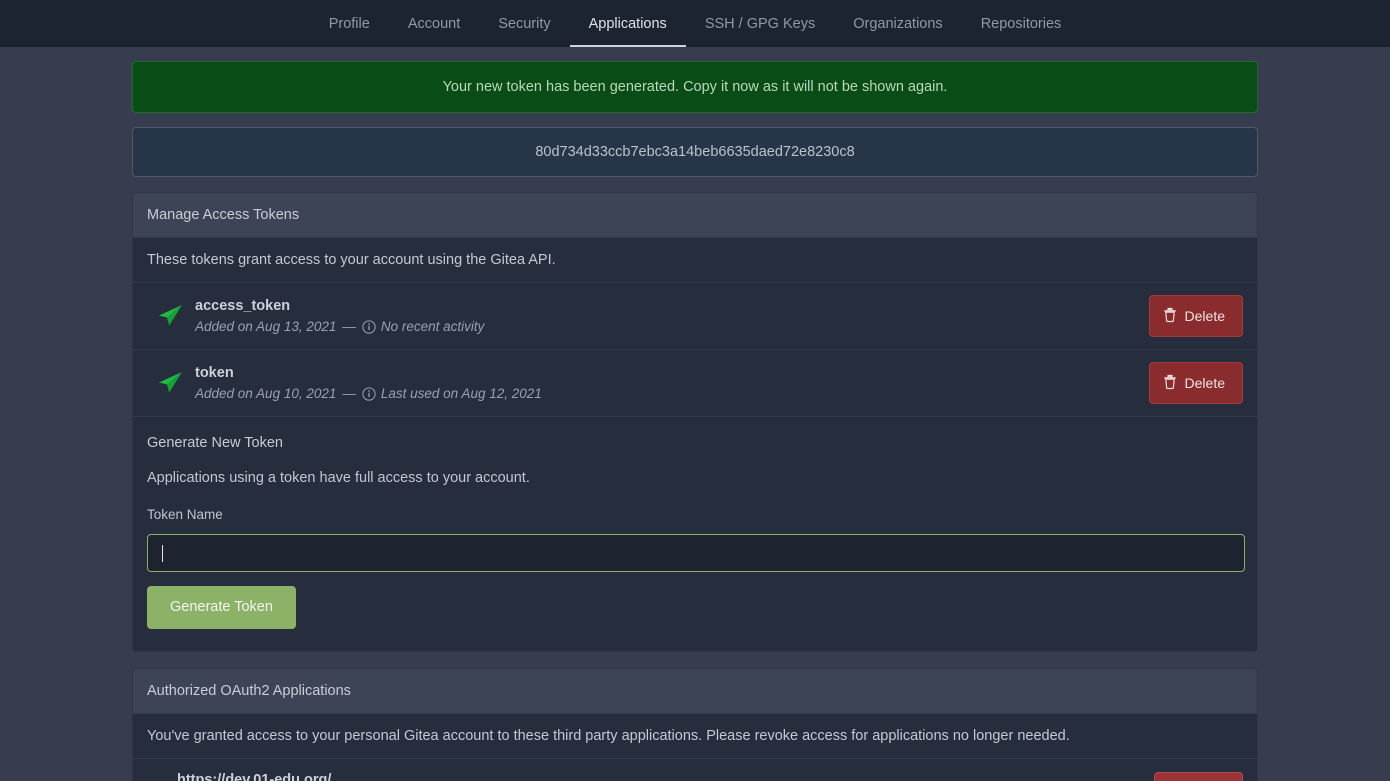  I want to click on row-actions: Revoke, so click(1198, 776).